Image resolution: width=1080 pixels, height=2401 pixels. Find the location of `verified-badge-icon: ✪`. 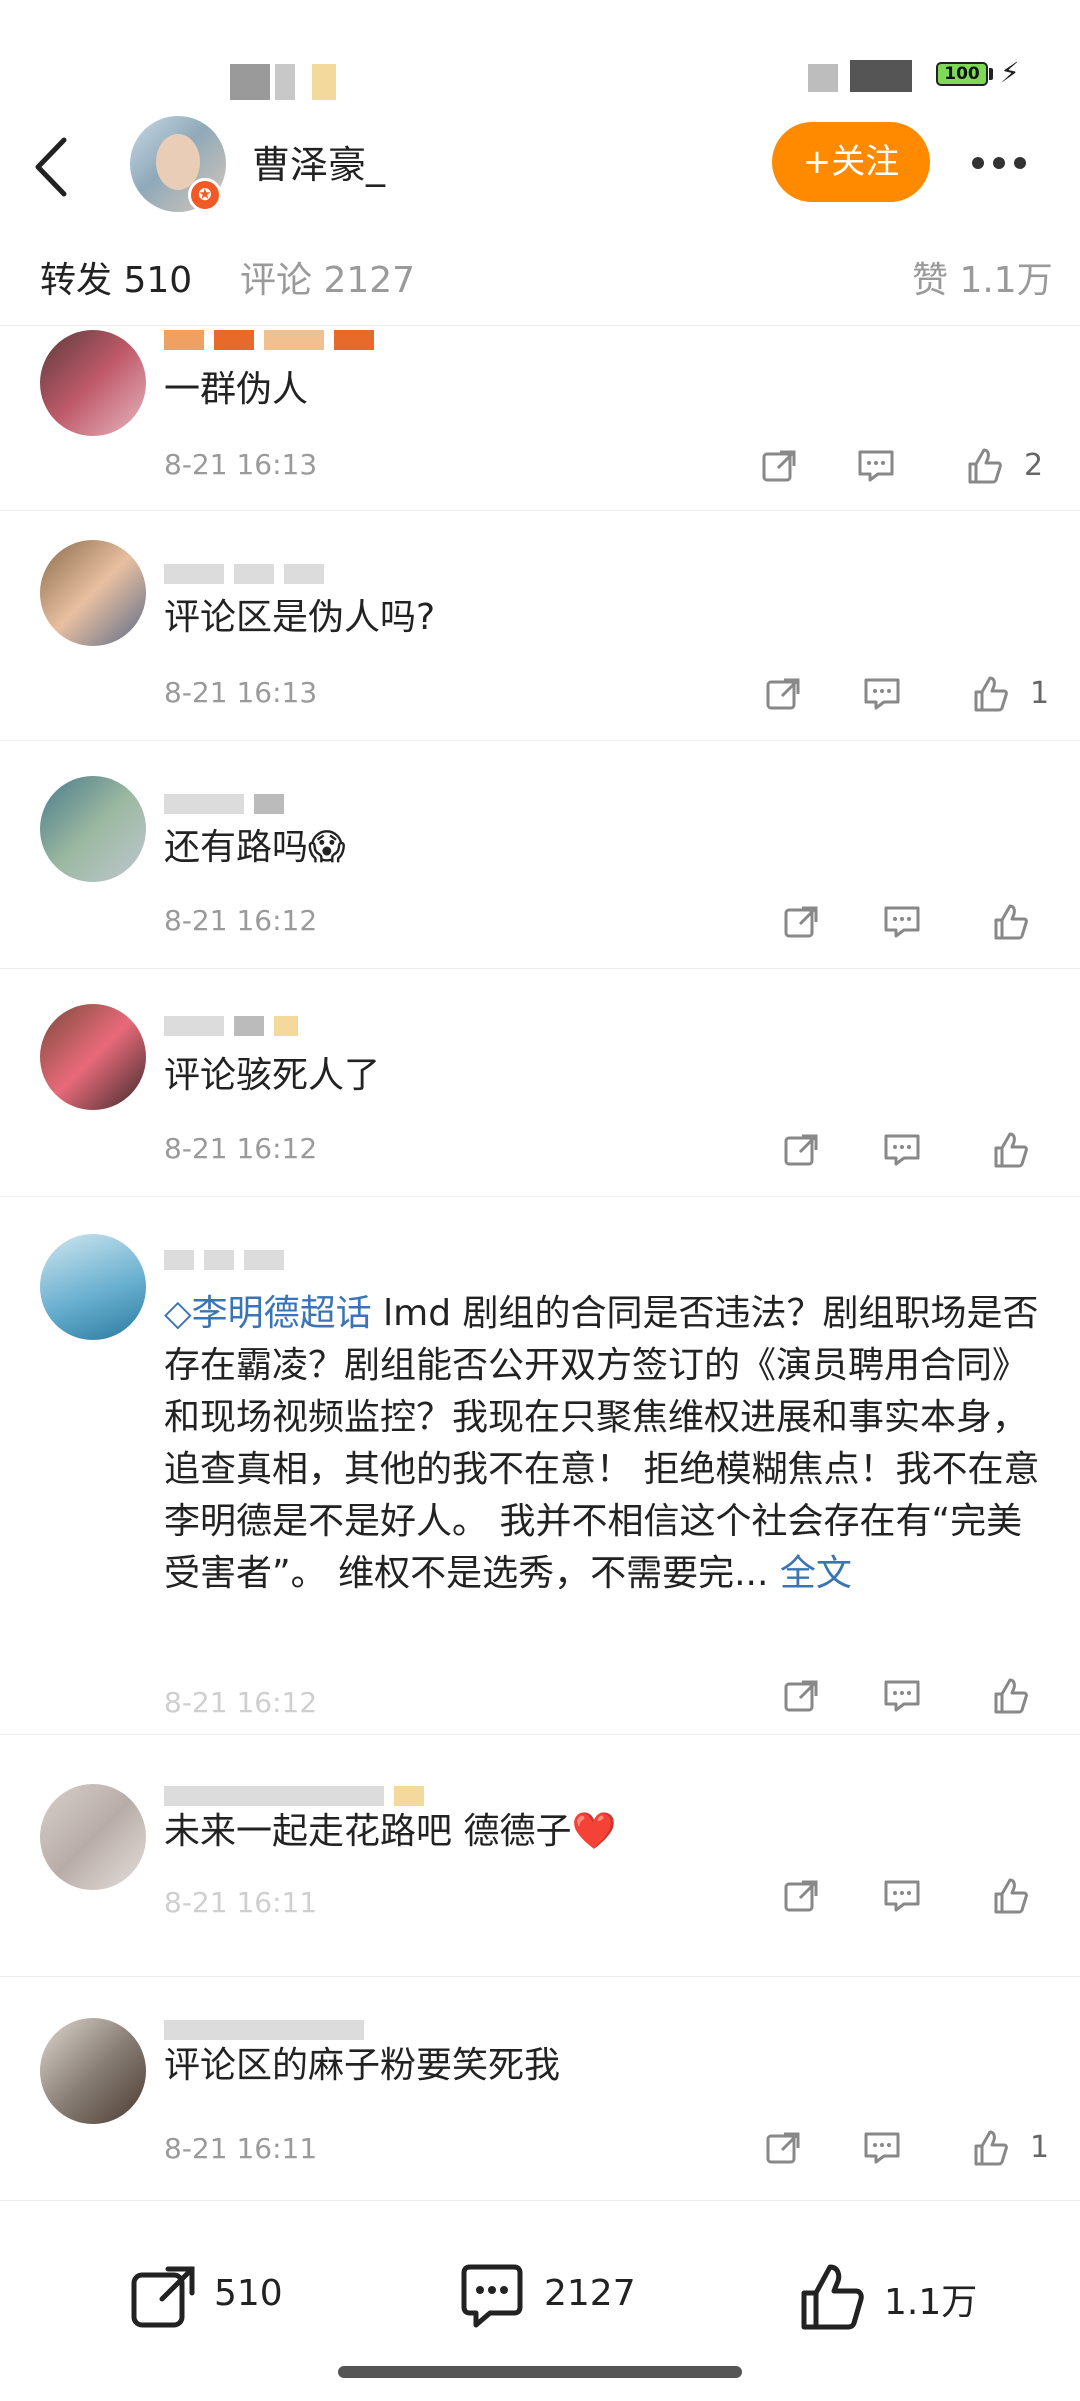

verified-badge-icon: ✪ is located at coordinates (205, 195).